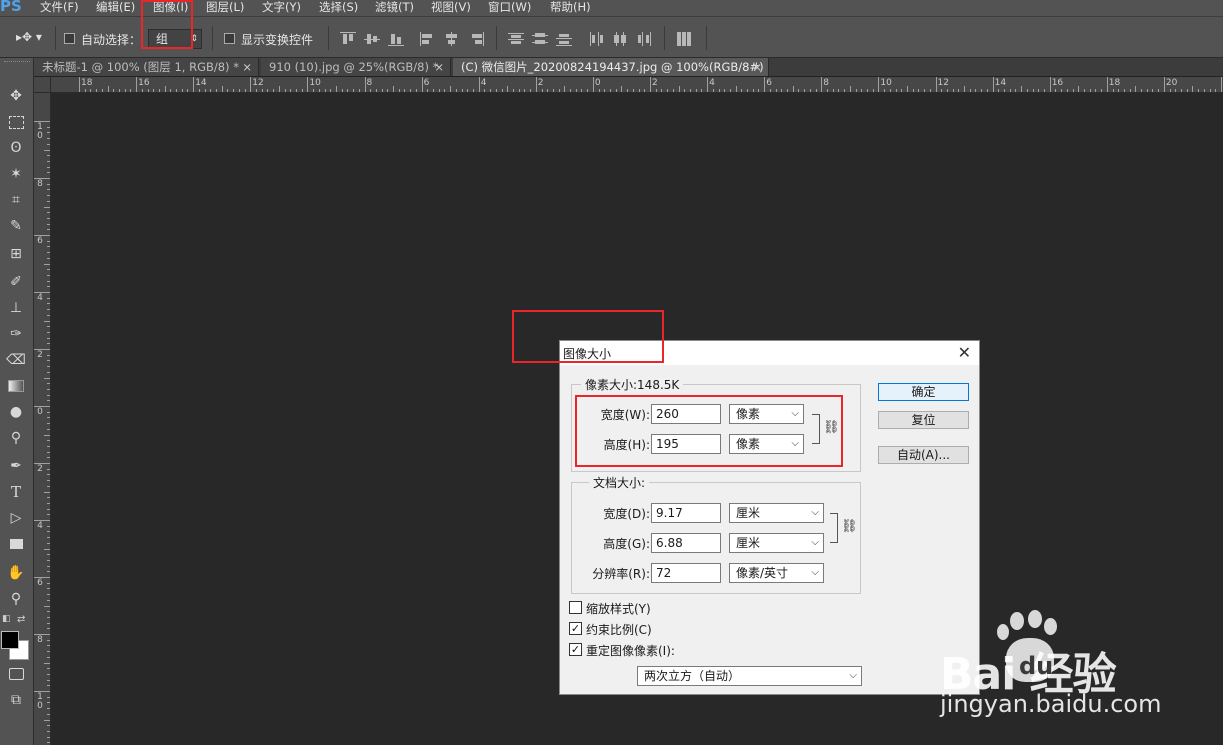 The width and height of the screenshot is (1223, 745). What do you see at coordinates (16, 226) in the screenshot?
I see `eyedropper-tool-icon: ✎` at bounding box center [16, 226].